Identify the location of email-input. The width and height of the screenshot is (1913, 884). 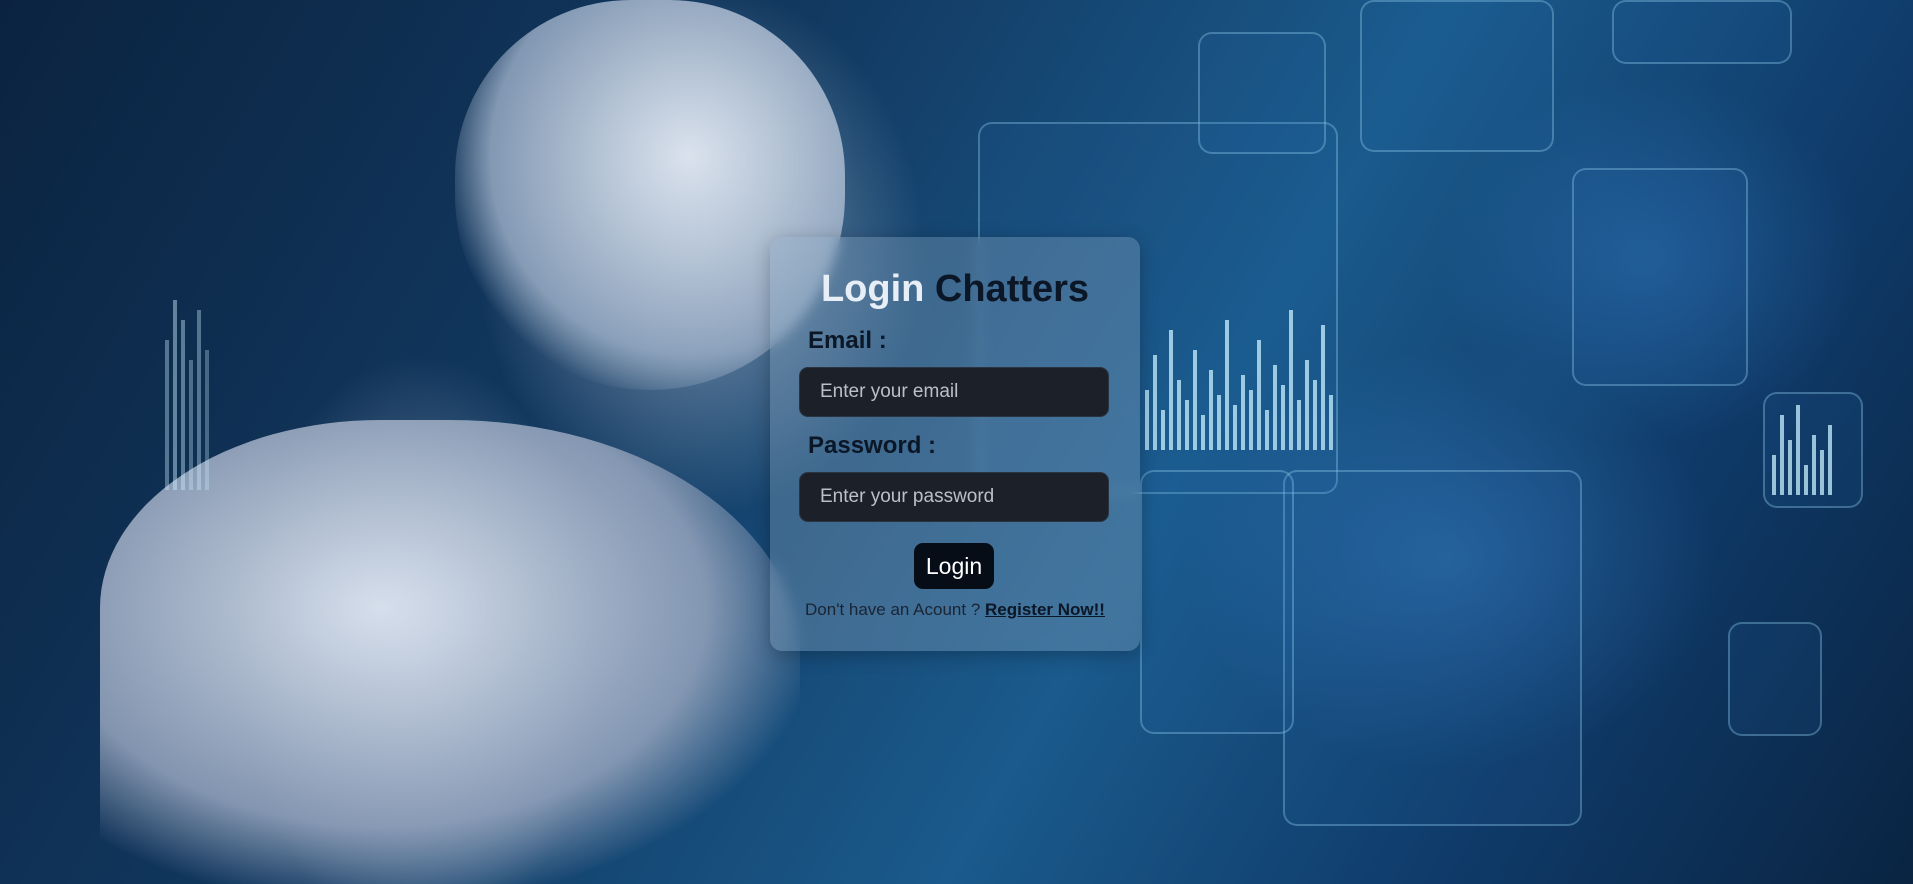
(954, 392).